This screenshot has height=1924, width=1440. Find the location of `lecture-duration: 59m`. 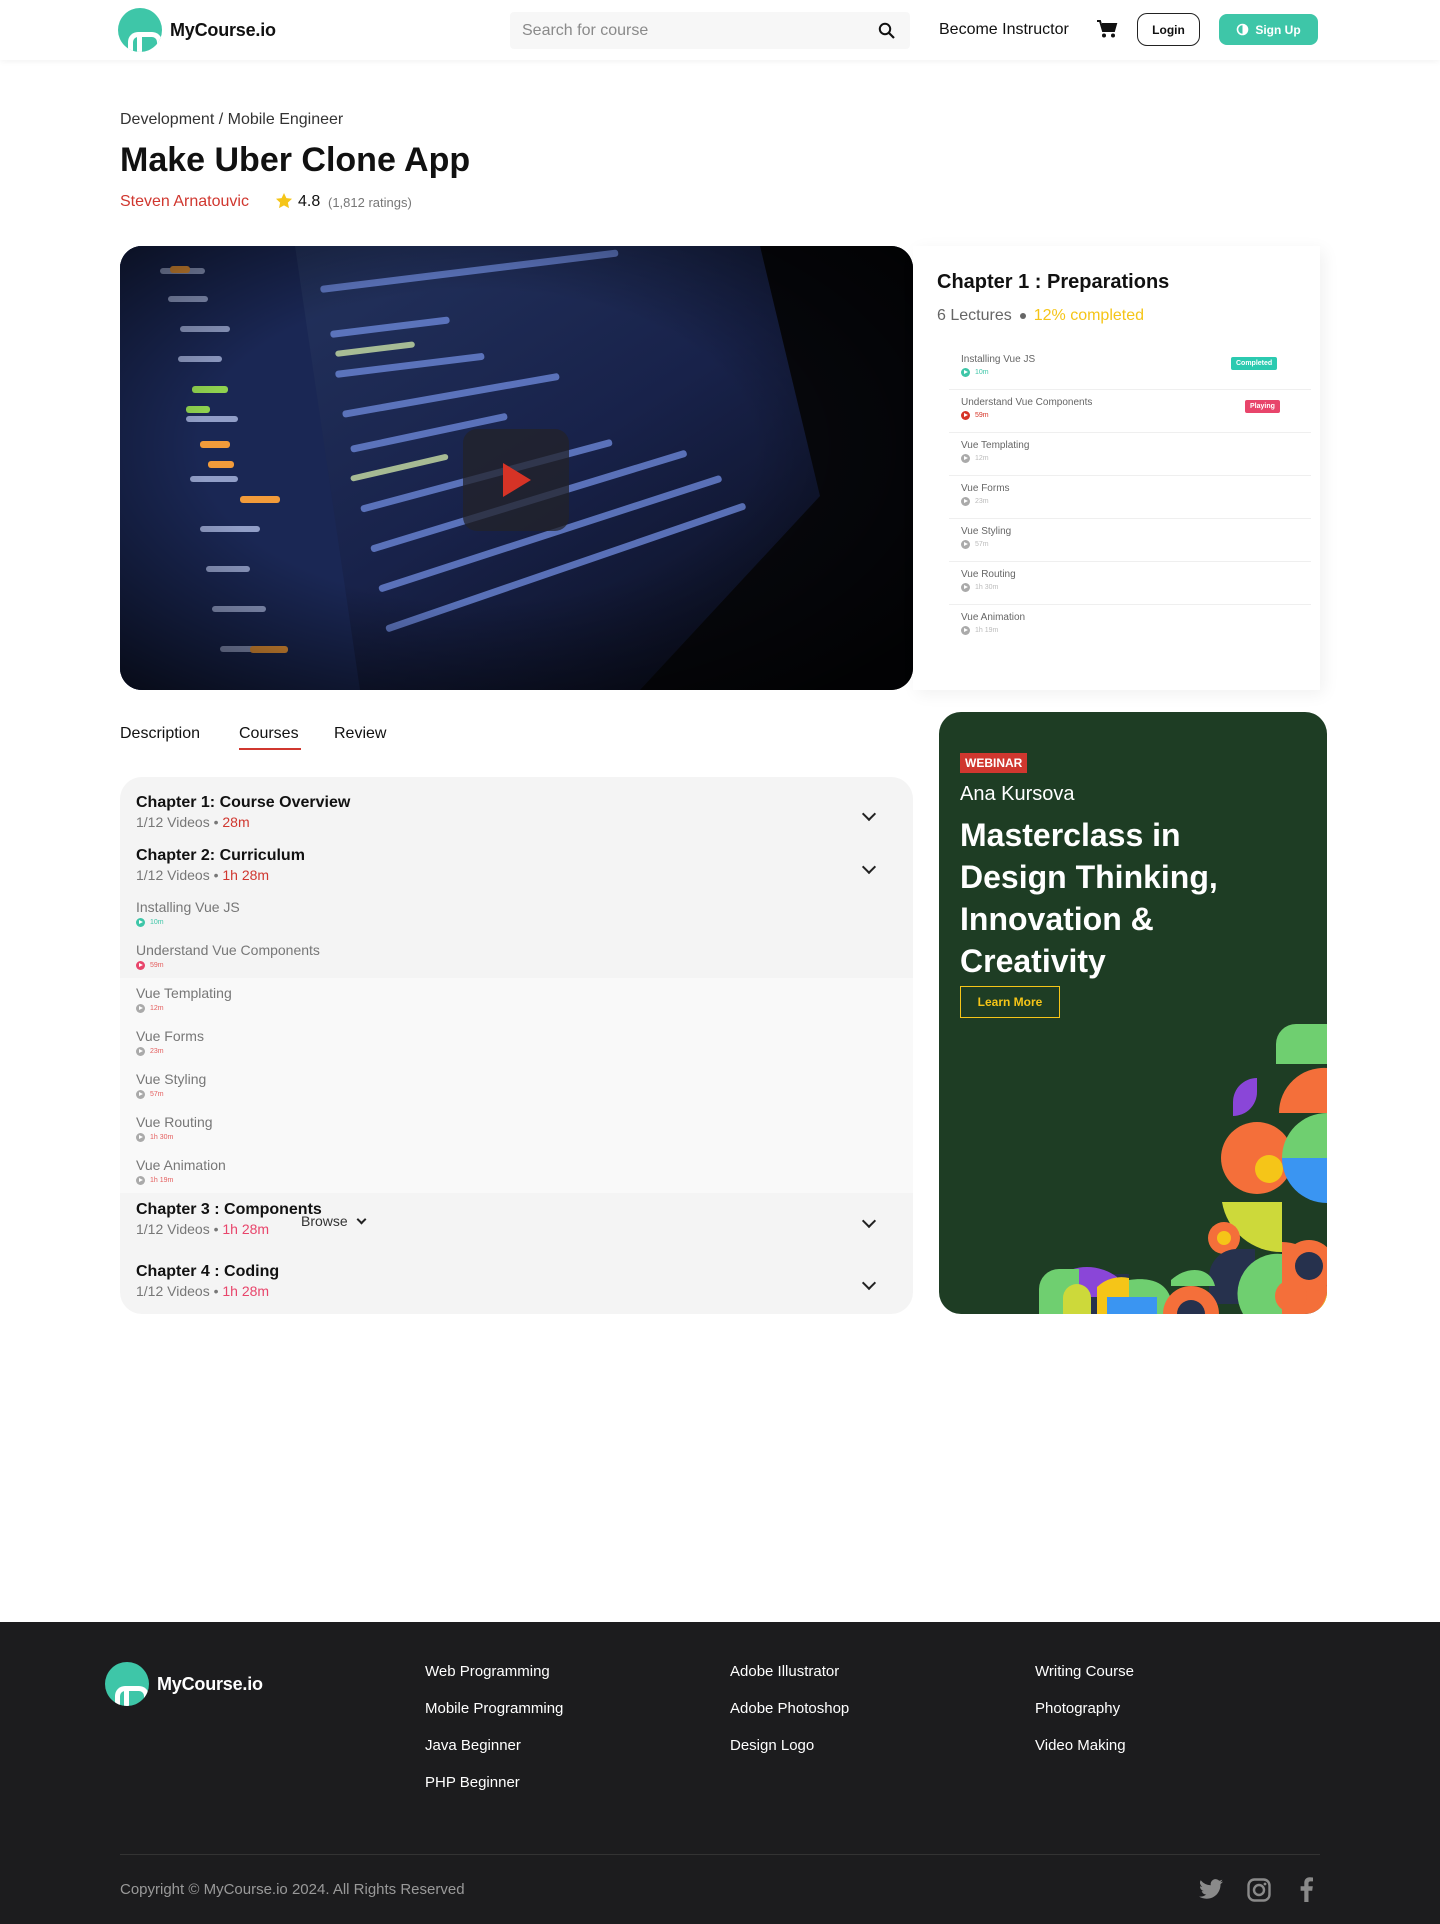

lecture-duration: 59m is located at coordinates (228, 965).